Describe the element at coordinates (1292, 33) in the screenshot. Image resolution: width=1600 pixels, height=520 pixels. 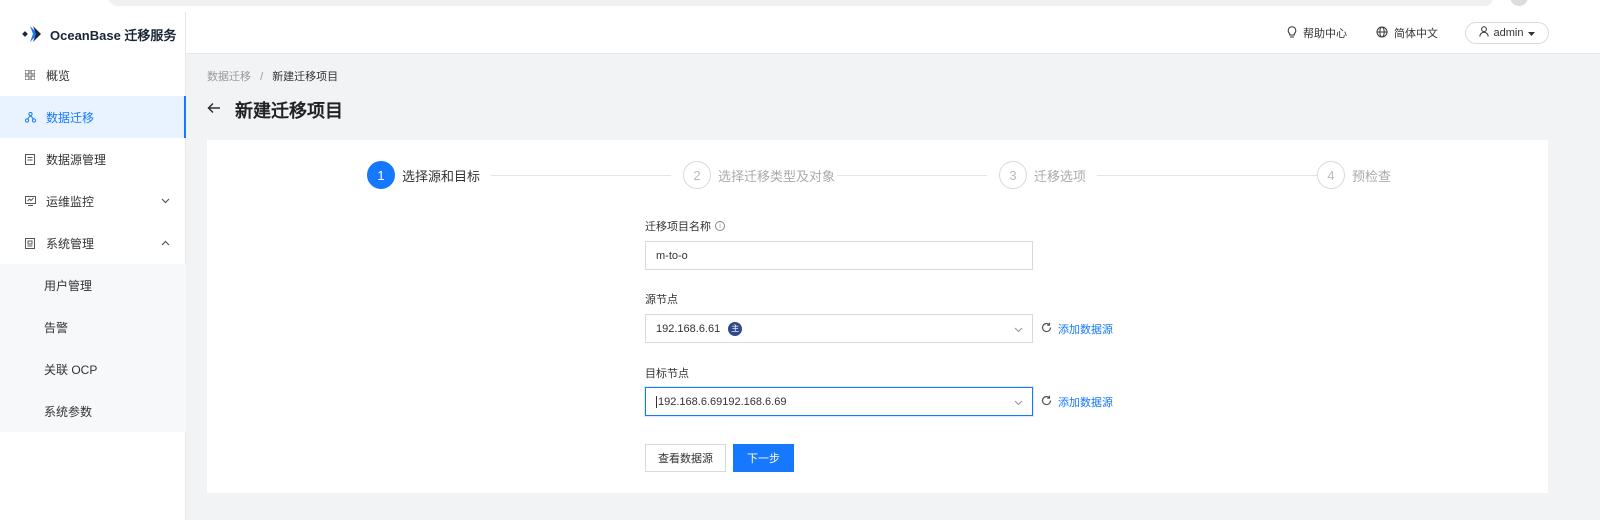
I see `lightbulb-icon` at that location.